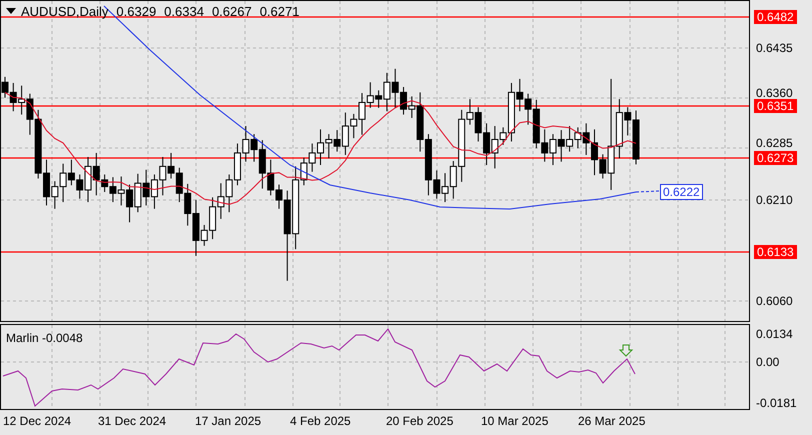 The width and height of the screenshot is (812, 435). Describe the element at coordinates (681, 192) in the screenshot. I see `moving-average-value: 0.6222` at that location.